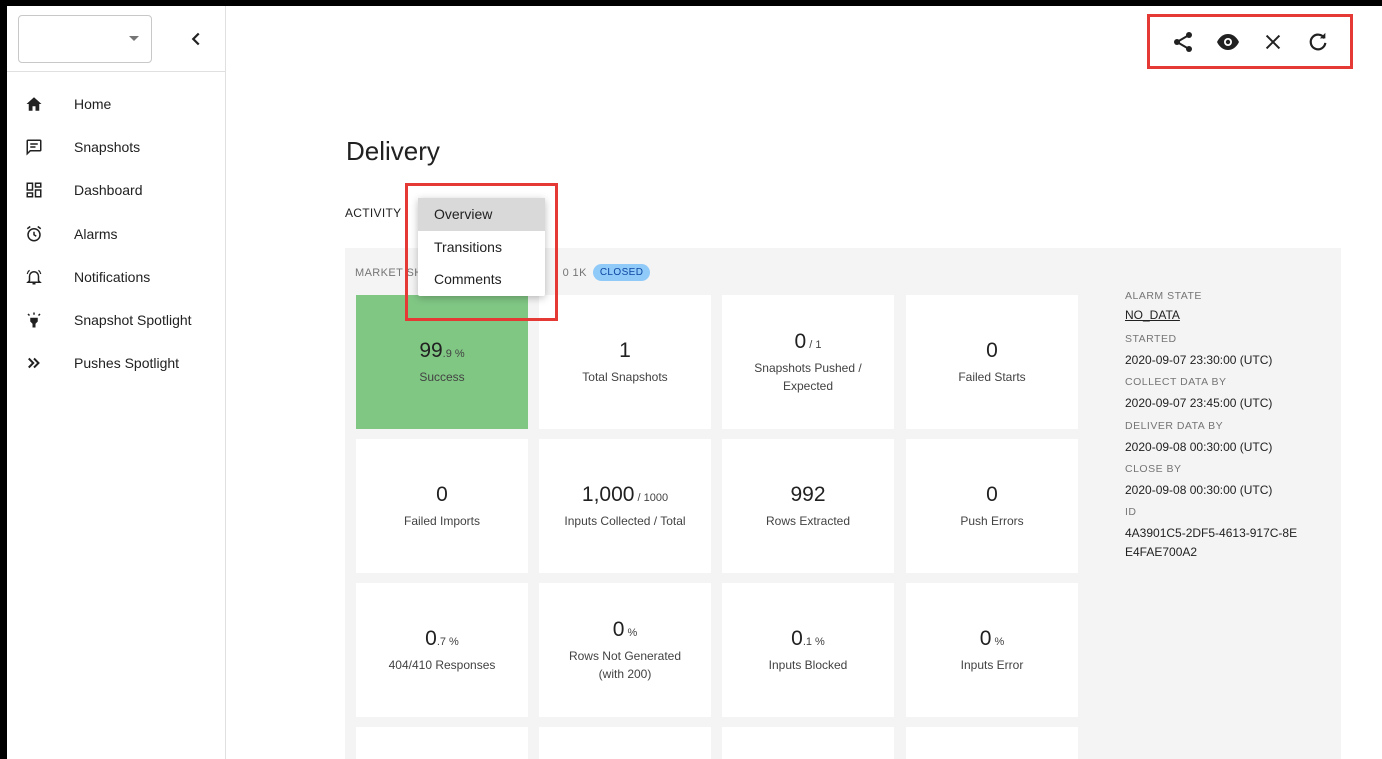 The height and width of the screenshot is (759, 1382). What do you see at coordinates (34, 190) in the screenshot?
I see `dashboard-icon` at bounding box center [34, 190].